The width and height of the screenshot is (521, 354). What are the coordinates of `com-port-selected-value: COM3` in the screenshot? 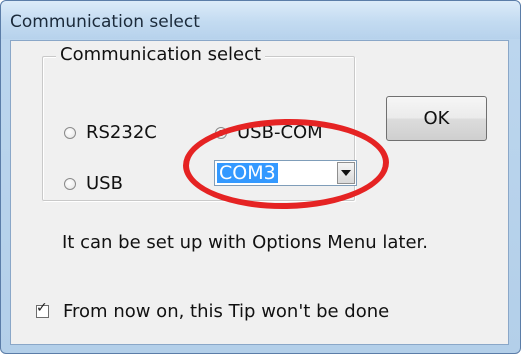 It's located at (247, 173).